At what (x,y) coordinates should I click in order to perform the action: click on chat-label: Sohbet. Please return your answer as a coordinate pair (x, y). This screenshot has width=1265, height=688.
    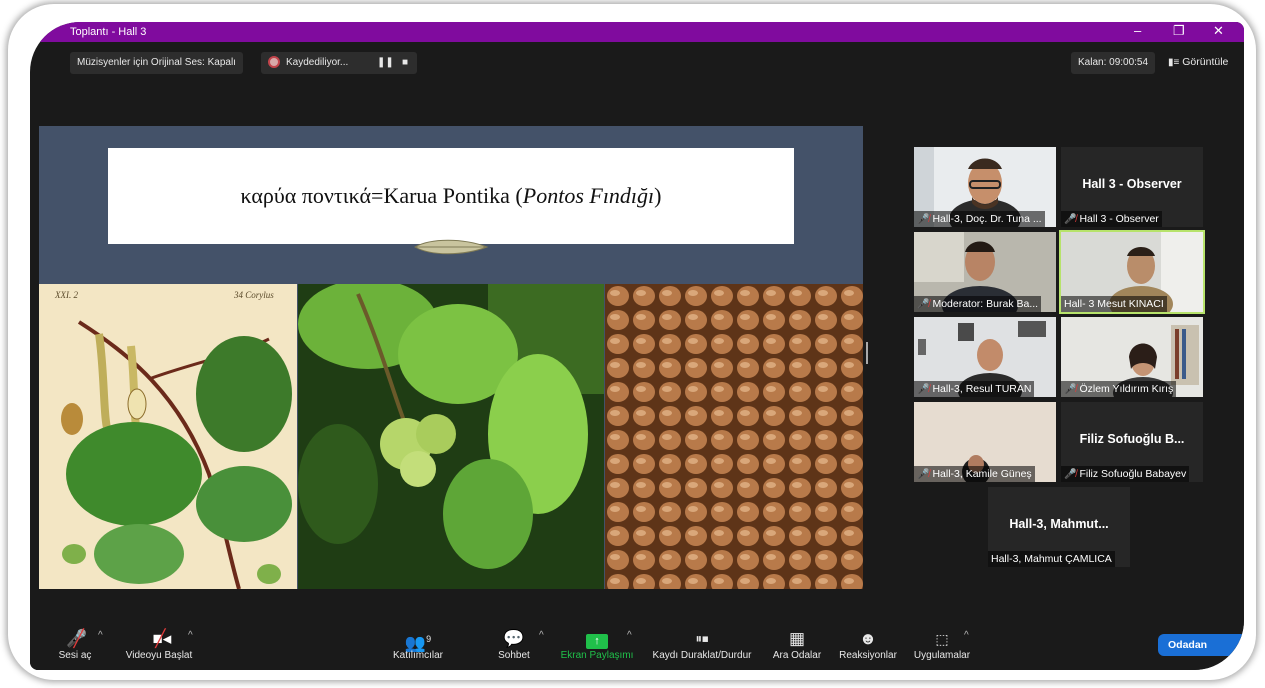
    Looking at the image, I should click on (514, 655).